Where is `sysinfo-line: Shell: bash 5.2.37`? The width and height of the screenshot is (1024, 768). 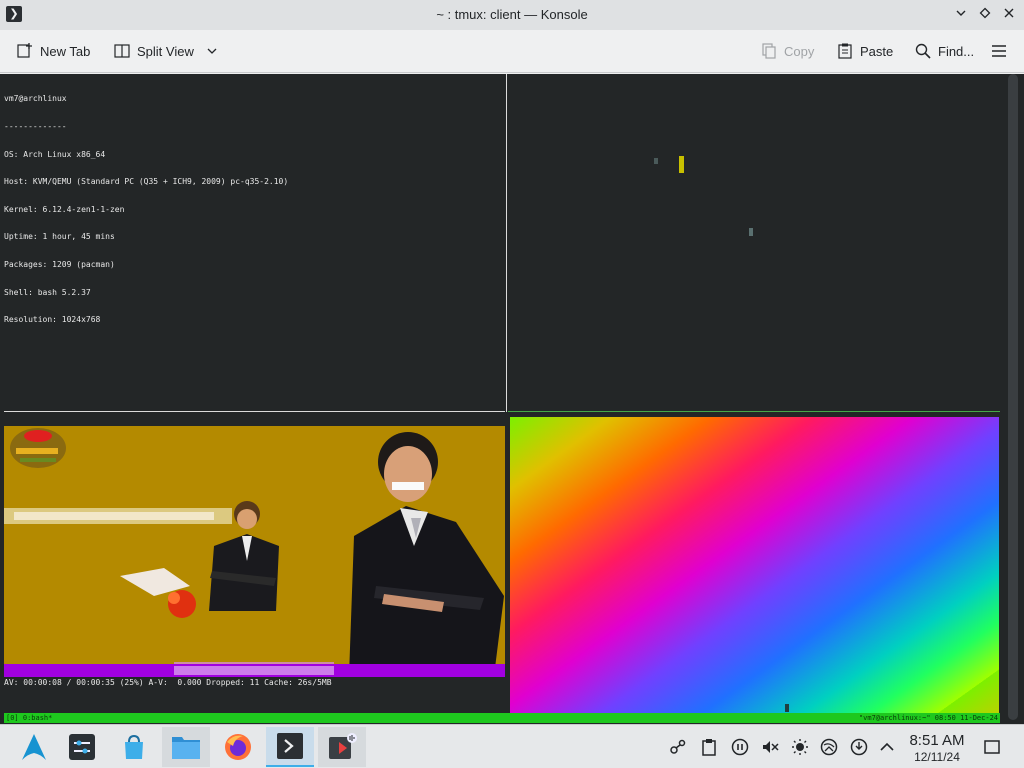
sysinfo-line: Shell: bash 5.2.37 is located at coordinates (47, 292).